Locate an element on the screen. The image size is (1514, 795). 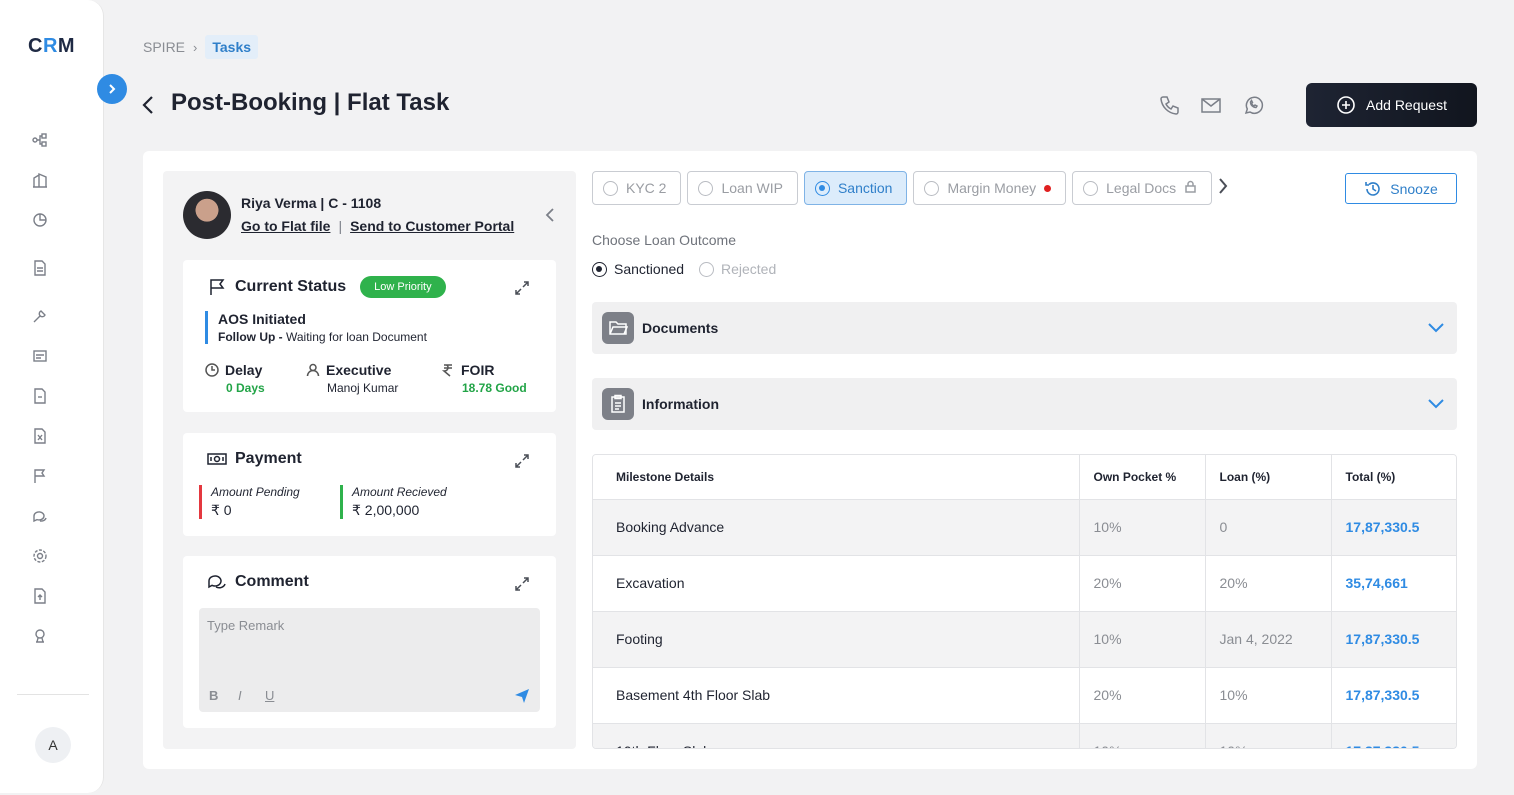
tabs-next-button is located at coordinates (1223, 188).